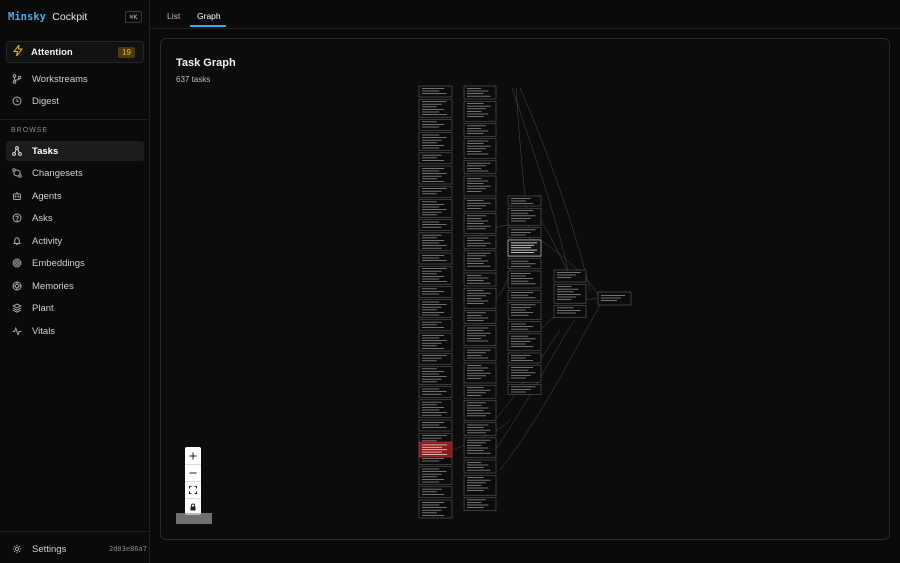 This screenshot has height=563, width=900. What do you see at coordinates (193, 455) in the screenshot?
I see `zoom-in-button` at bounding box center [193, 455].